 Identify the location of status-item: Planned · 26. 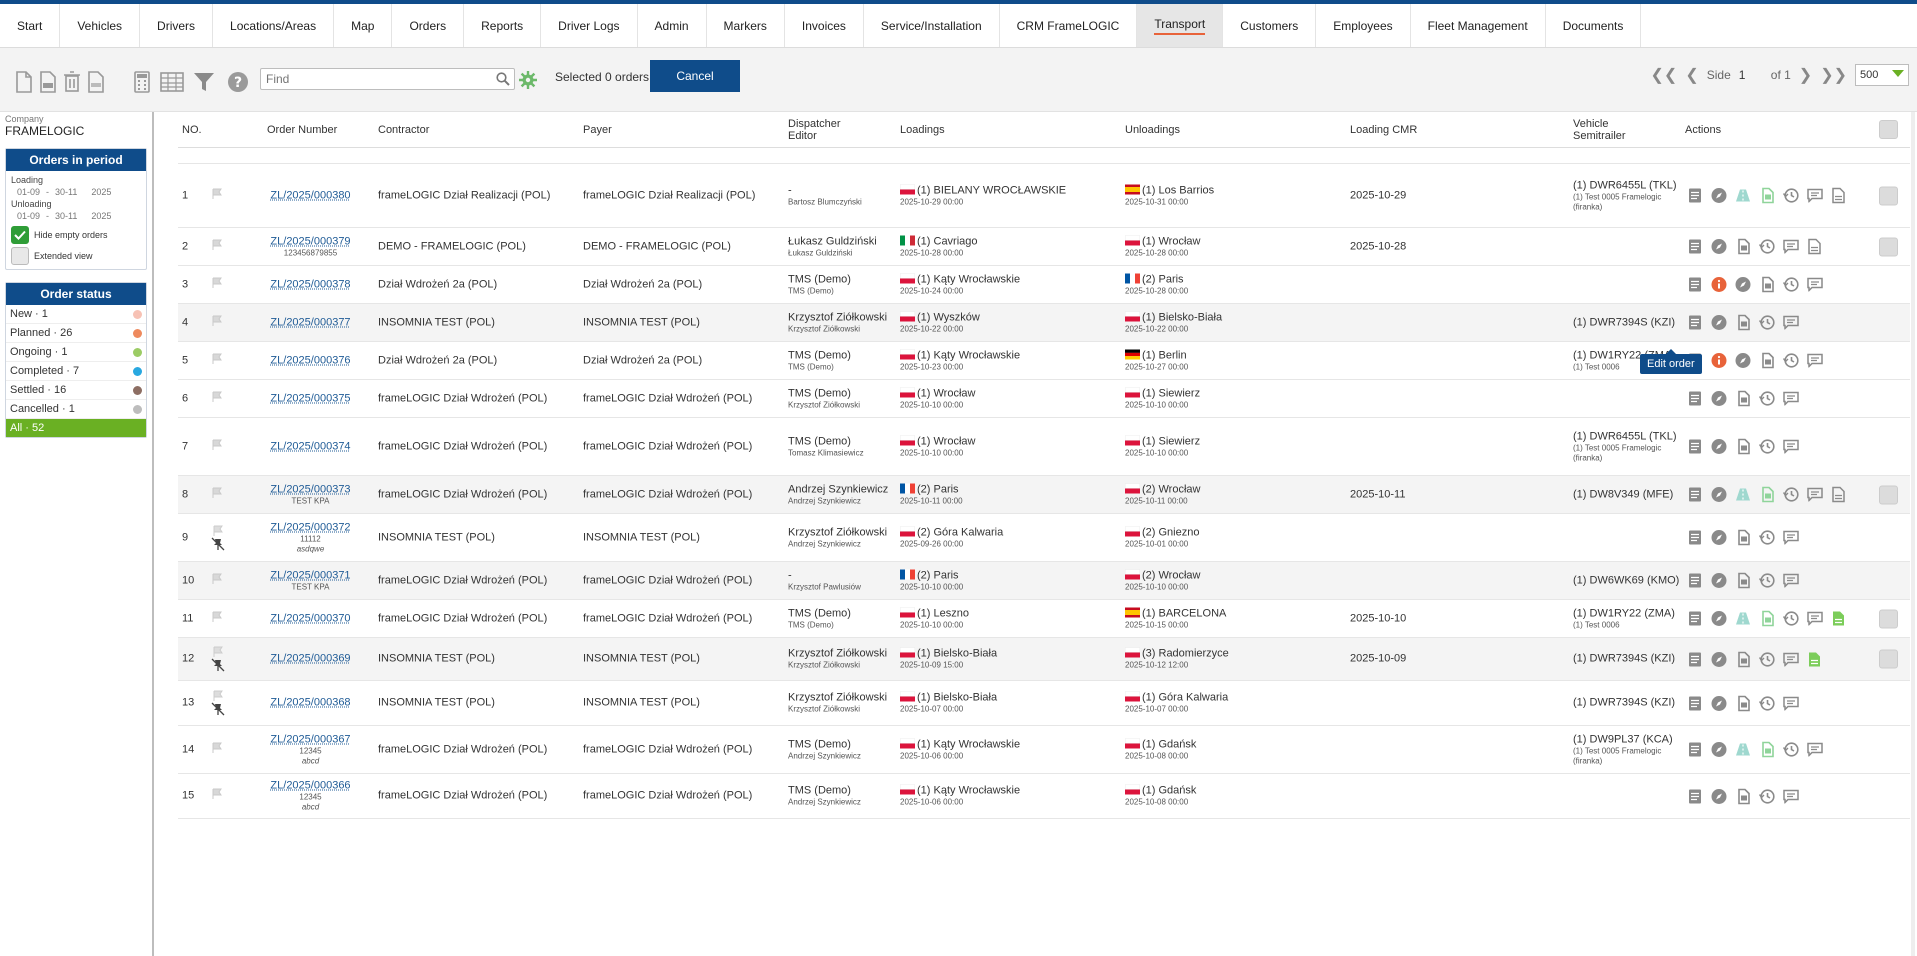
(76, 333).